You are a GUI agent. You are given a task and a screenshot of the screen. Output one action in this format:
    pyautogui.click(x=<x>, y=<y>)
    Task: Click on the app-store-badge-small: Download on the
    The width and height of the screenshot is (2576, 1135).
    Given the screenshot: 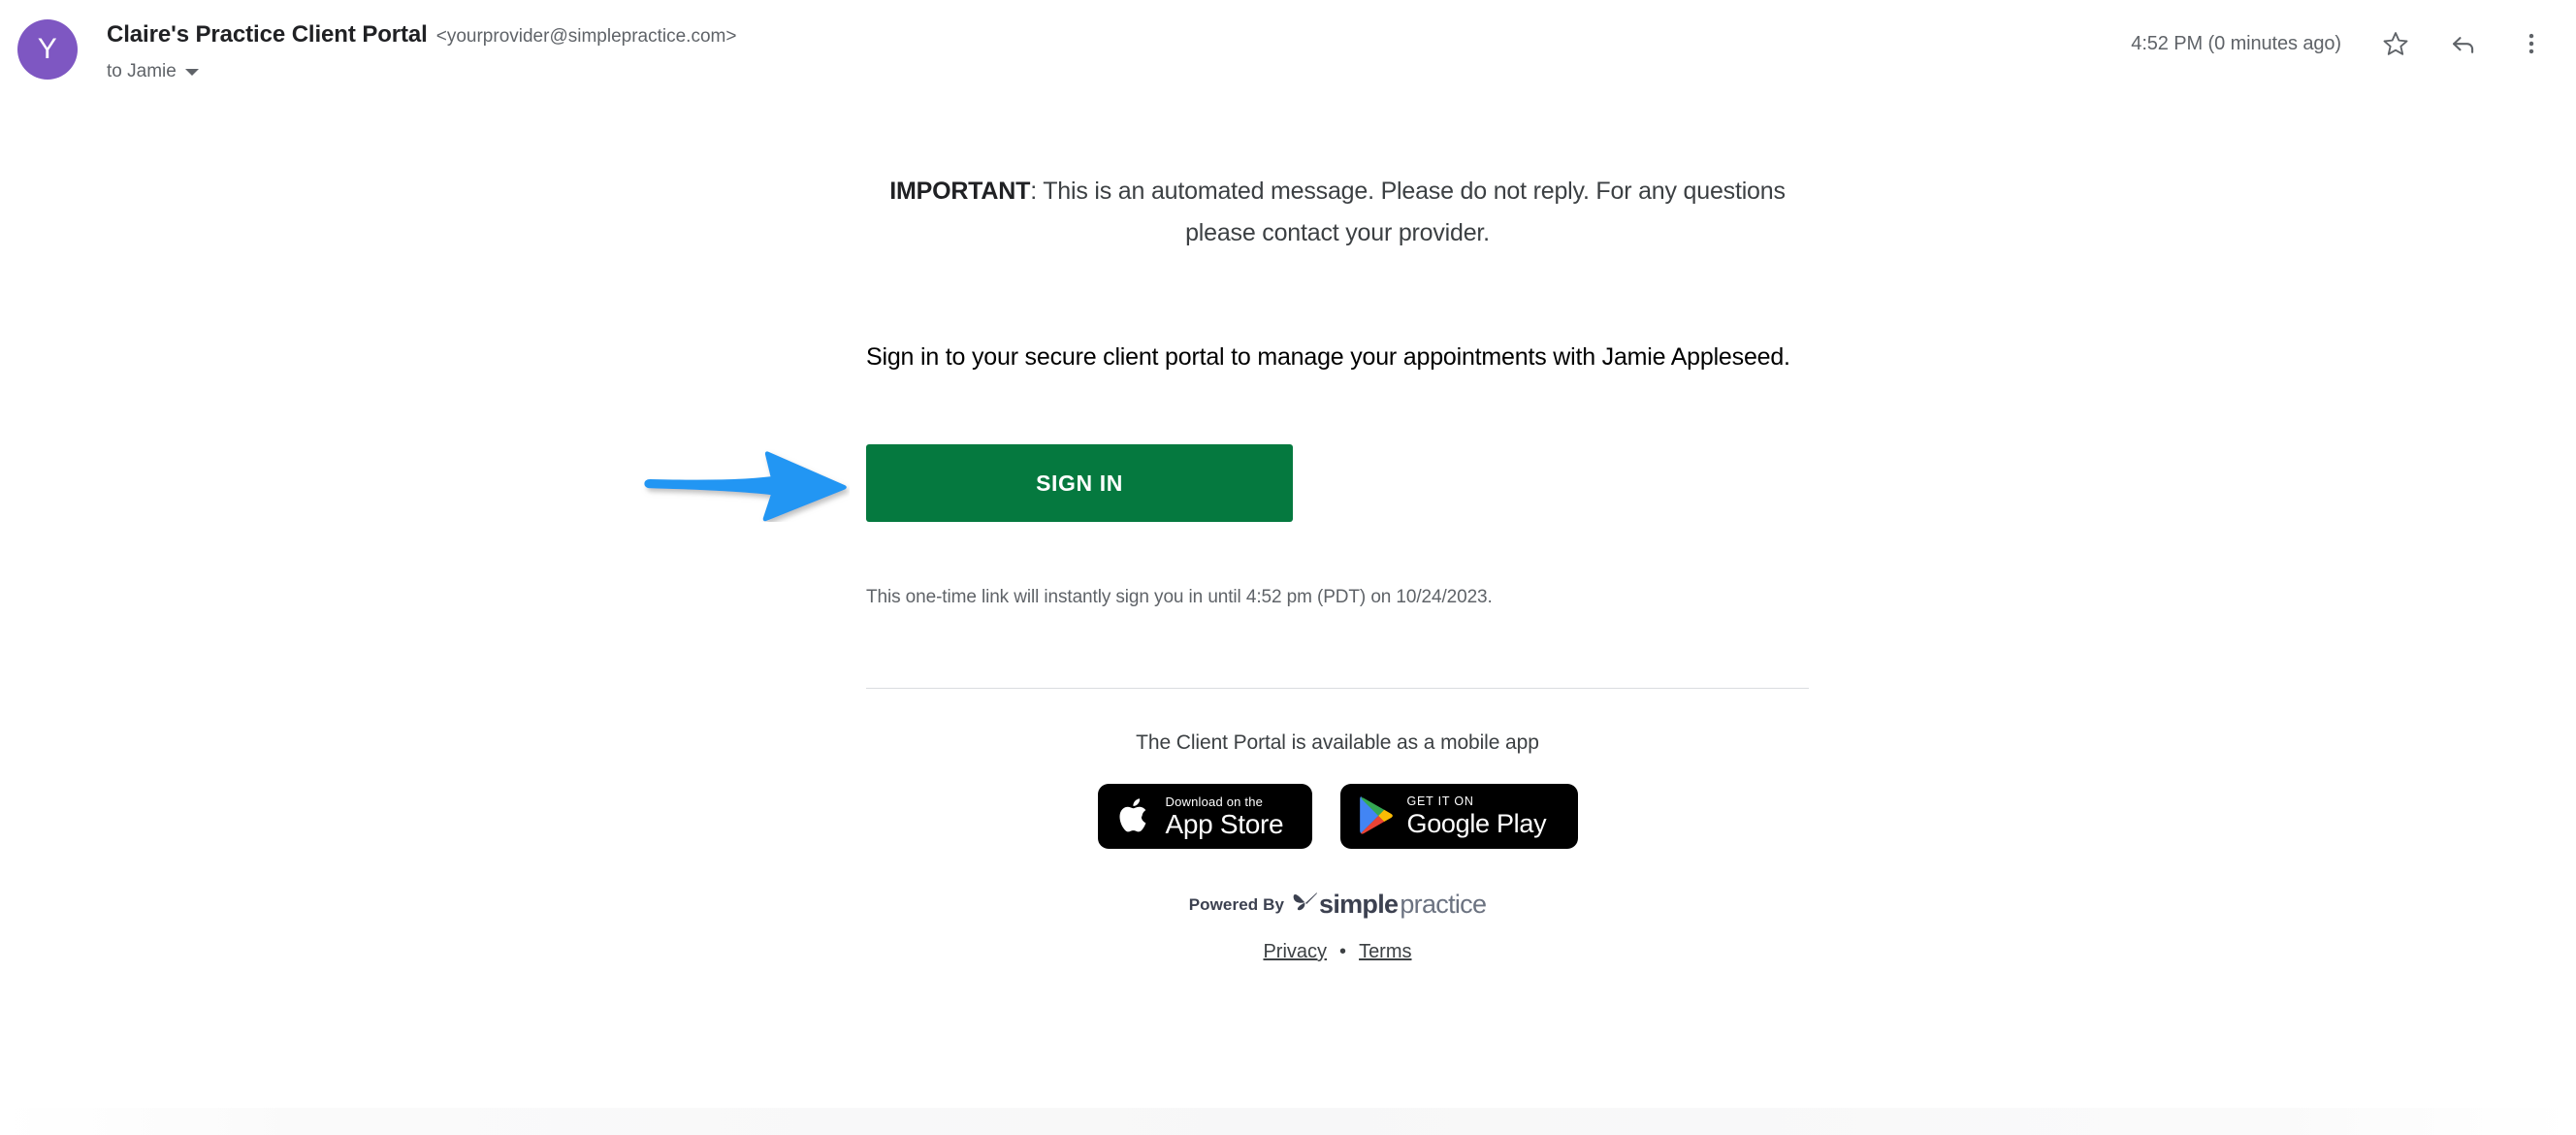 What is the action you would take?
    pyautogui.click(x=1214, y=801)
    